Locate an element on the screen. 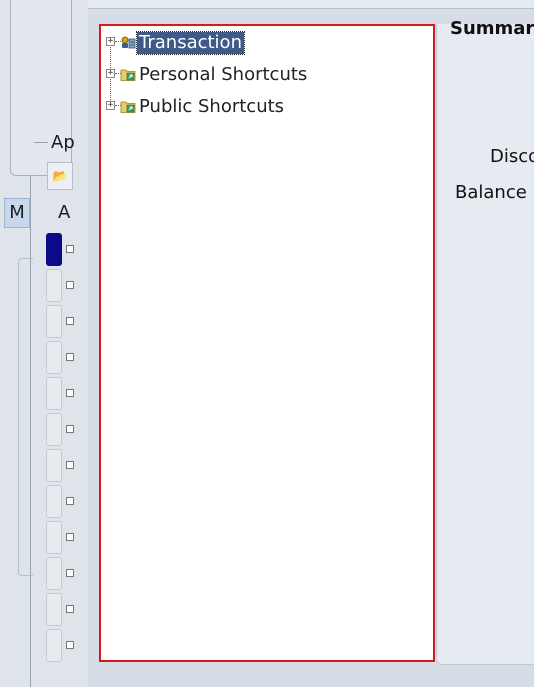  transaction-icon is located at coordinates (128, 42).